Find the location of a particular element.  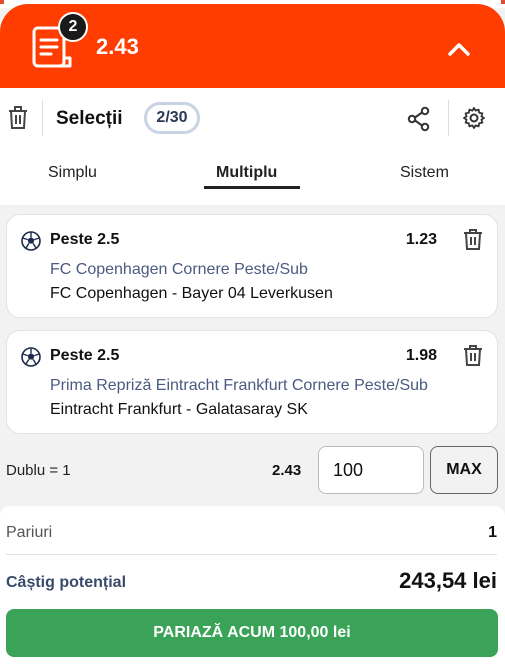

combination-label: Dublu = 1 is located at coordinates (38, 470).